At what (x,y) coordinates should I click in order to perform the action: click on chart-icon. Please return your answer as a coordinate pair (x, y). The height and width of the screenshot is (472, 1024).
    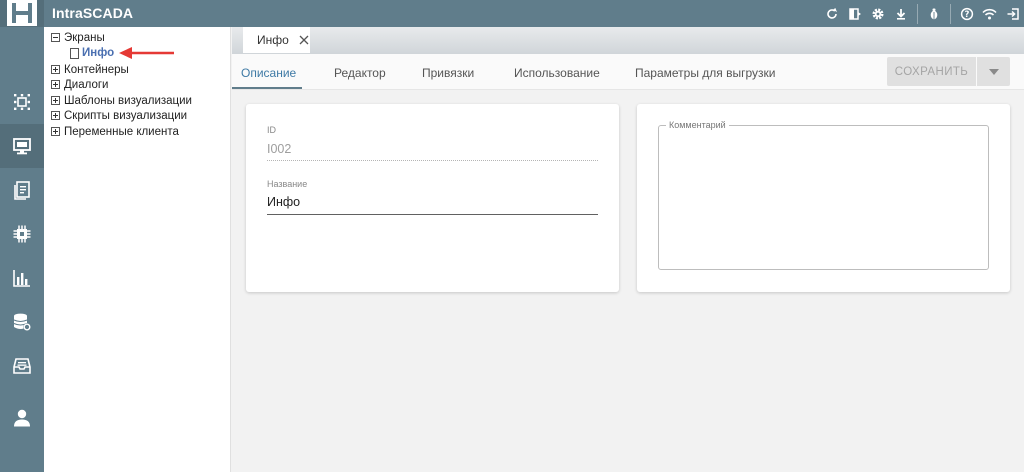
    Looking at the image, I should click on (21, 278).